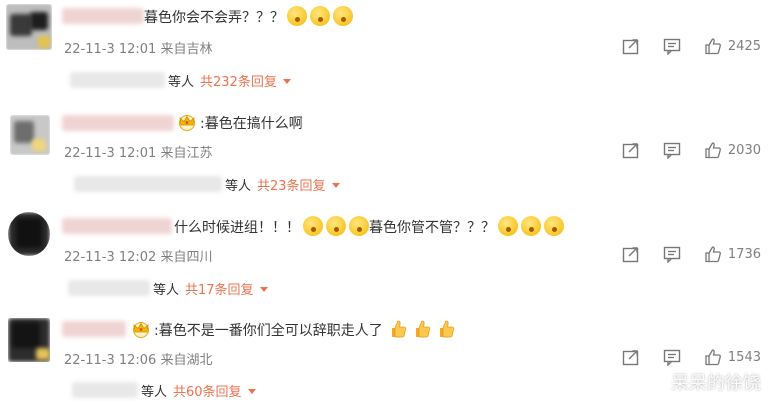 The width and height of the screenshot is (771, 408). Describe the element at coordinates (744, 150) in the screenshot. I see `like-count: 2030` at that location.